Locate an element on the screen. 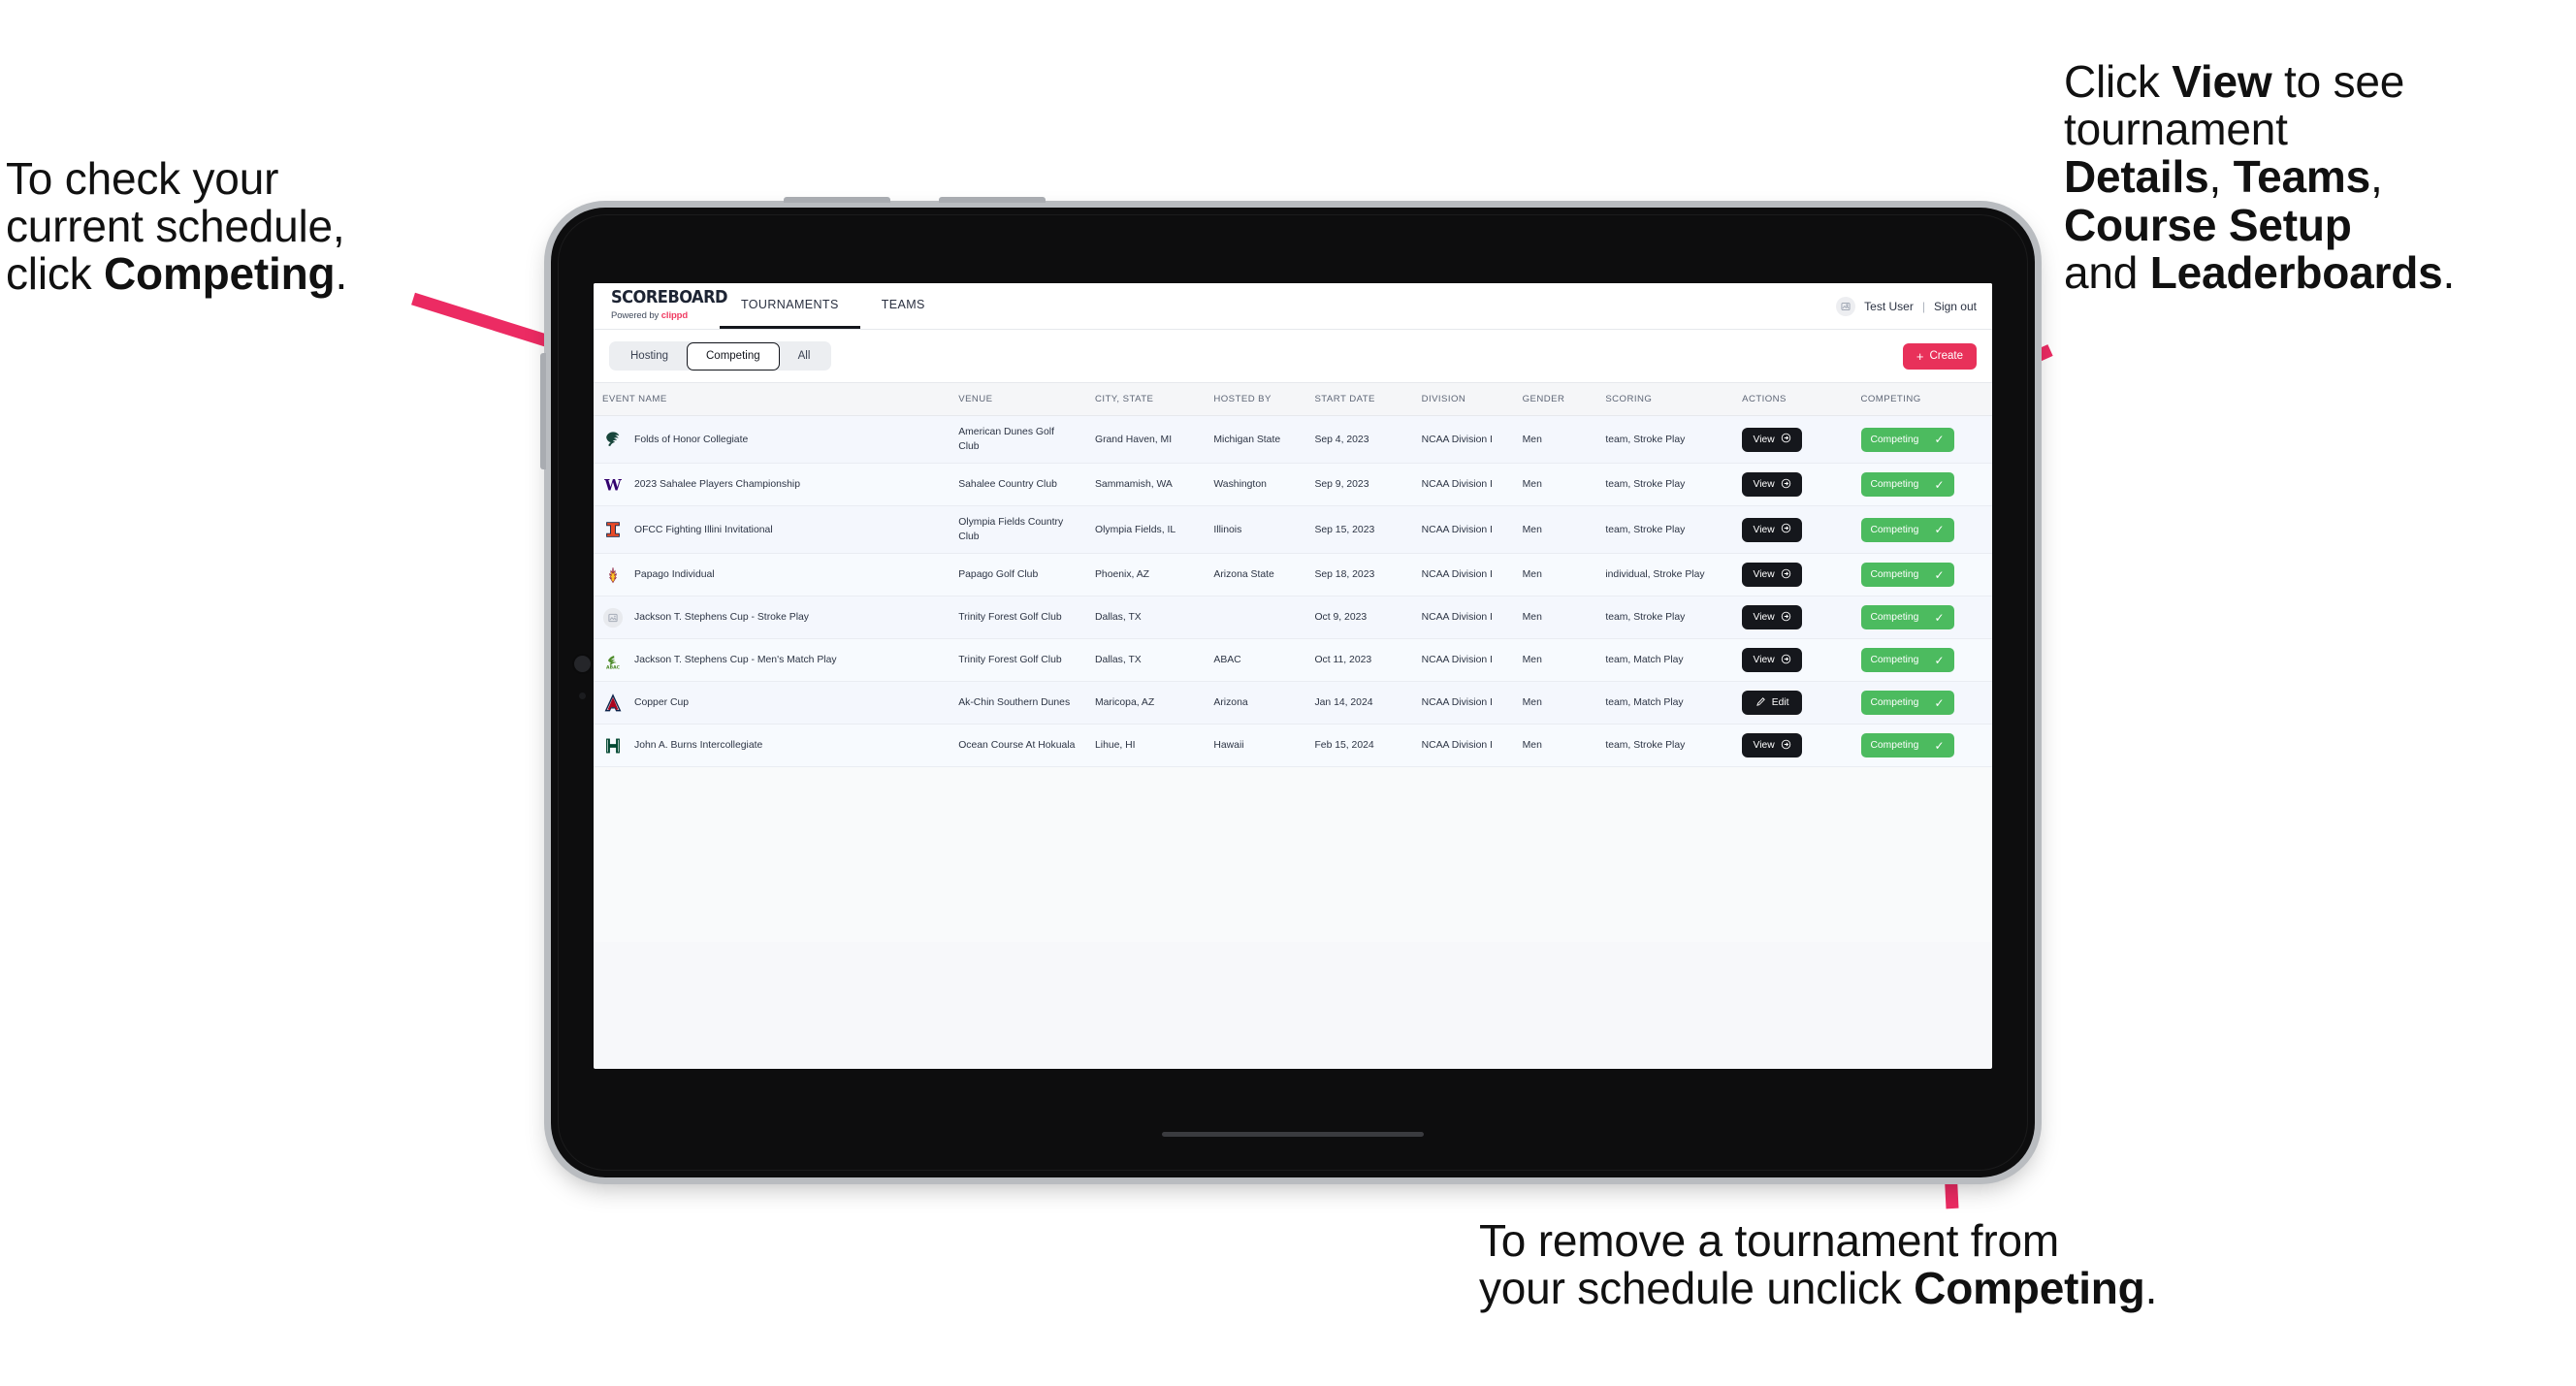 This screenshot has width=2576, height=1386. col-competing: COMPETING is located at coordinates (1922, 399).